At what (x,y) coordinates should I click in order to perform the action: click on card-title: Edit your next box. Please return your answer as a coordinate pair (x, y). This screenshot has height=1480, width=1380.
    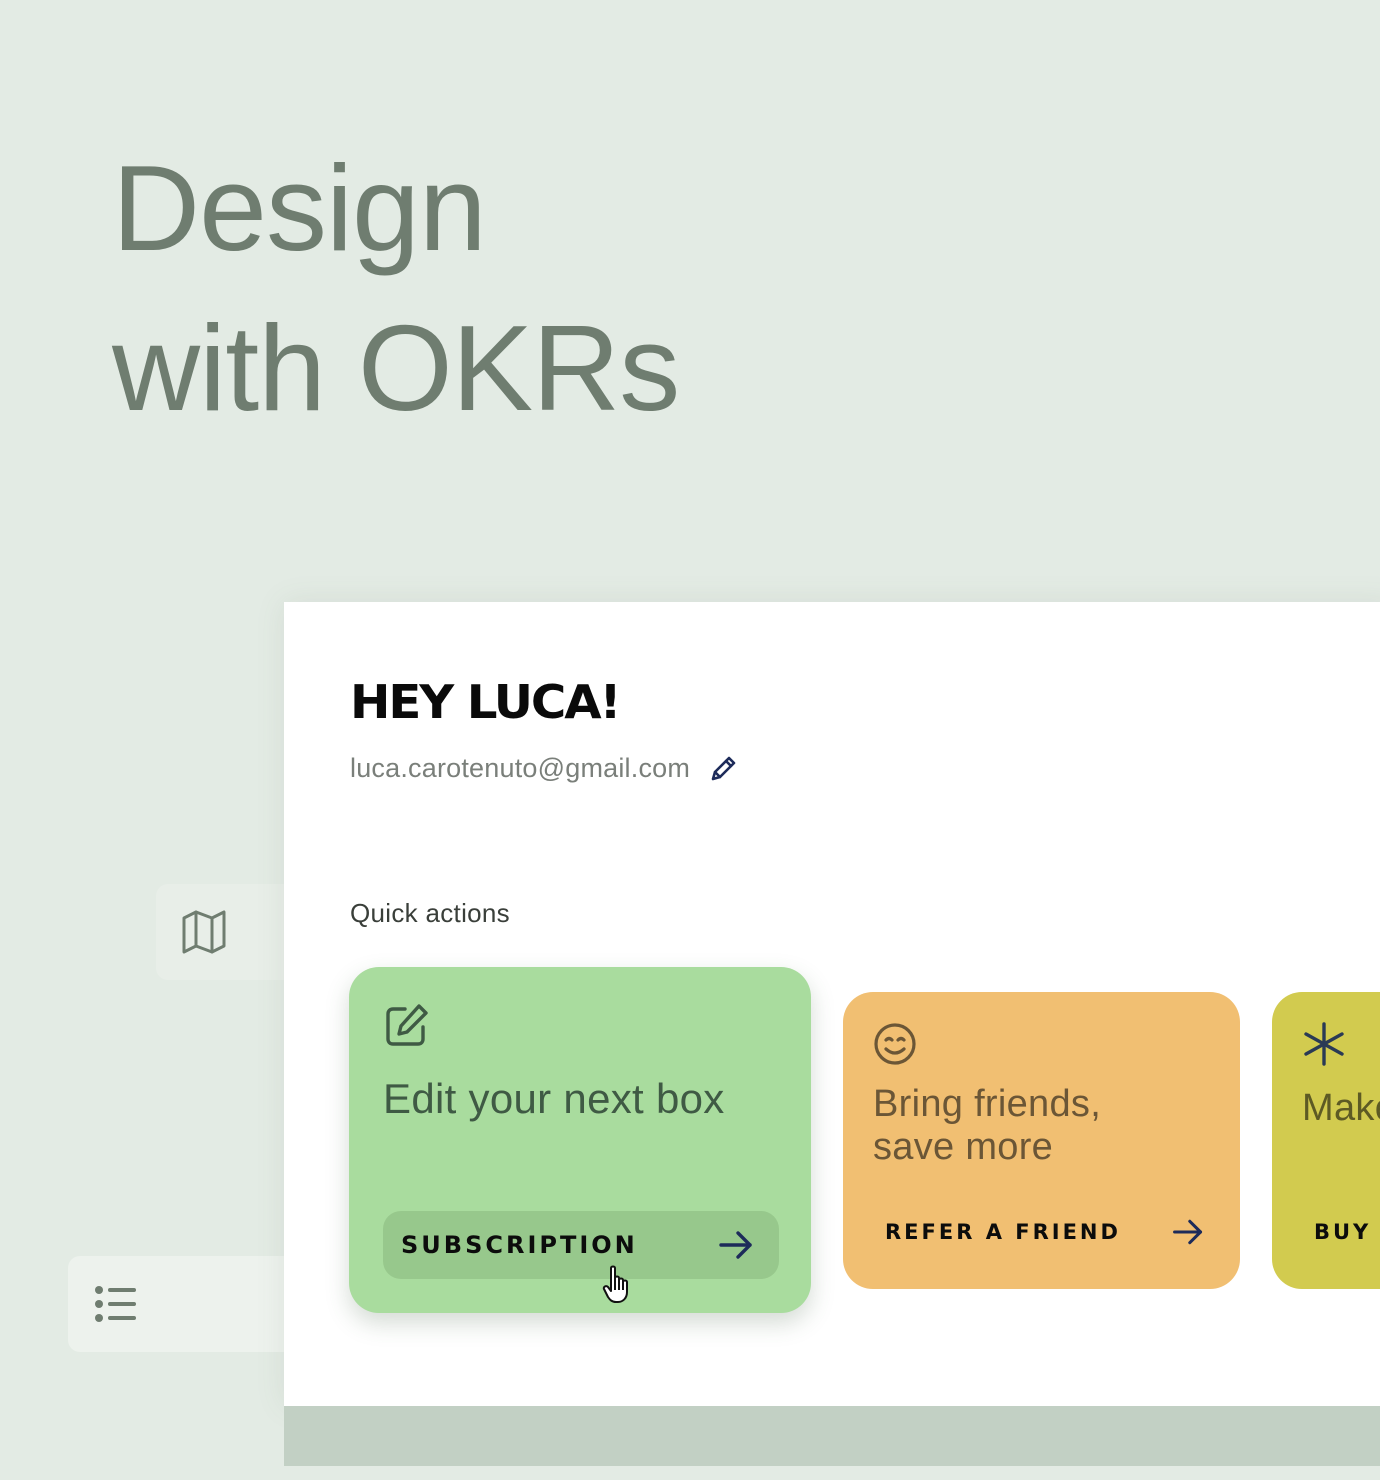
    Looking at the image, I should click on (554, 1098).